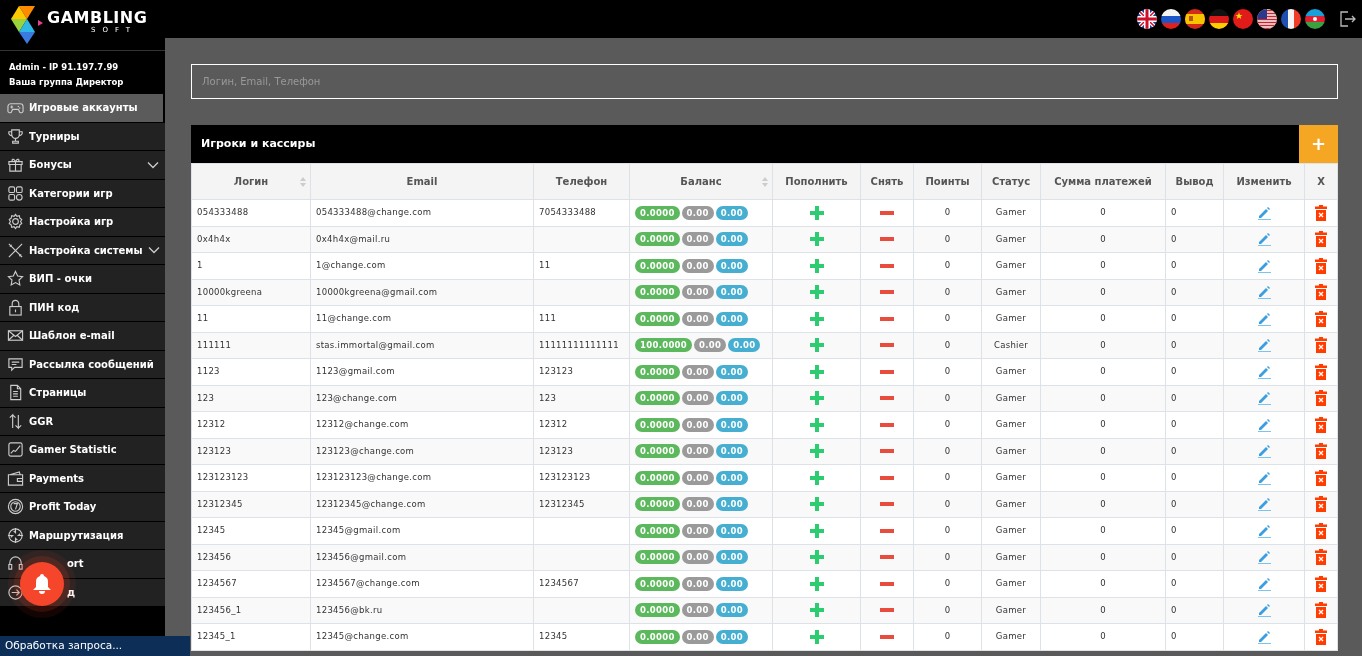  Describe the element at coordinates (764, 81) in the screenshot. I see `search-field: Логин, Email, Телефон` at that location.